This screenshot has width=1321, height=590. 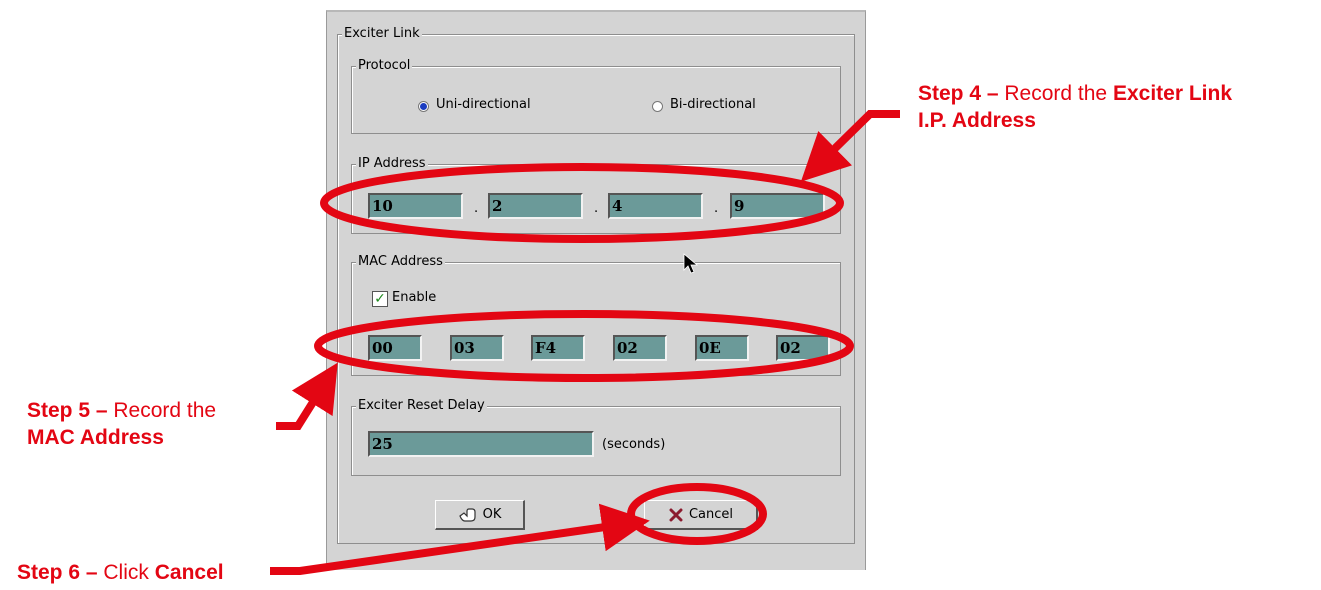 What do you see at coordinates (634, 444) in the screenshot?
I see `reset-delay-unit: (seconds)` at bounding box center [634, 444].